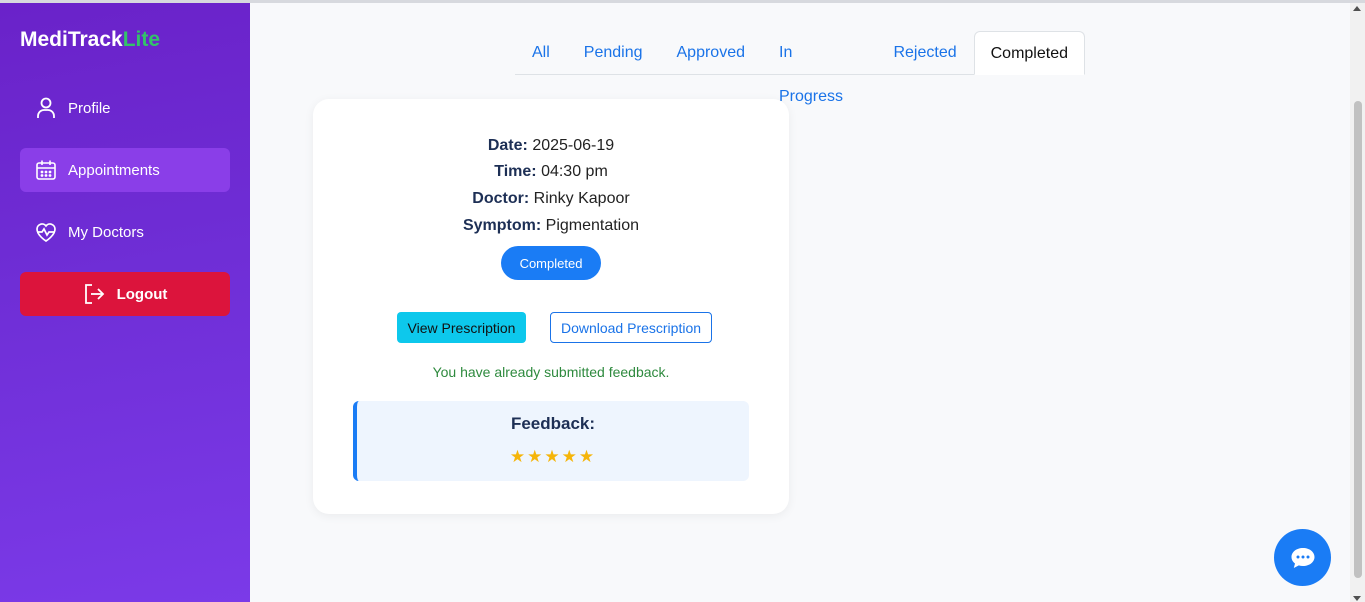 This screenshot has width=1365, height=602. Describe the element at coordinates (141, 39) in the screenshot. I see `brand-name-accent: Lite` at that location.